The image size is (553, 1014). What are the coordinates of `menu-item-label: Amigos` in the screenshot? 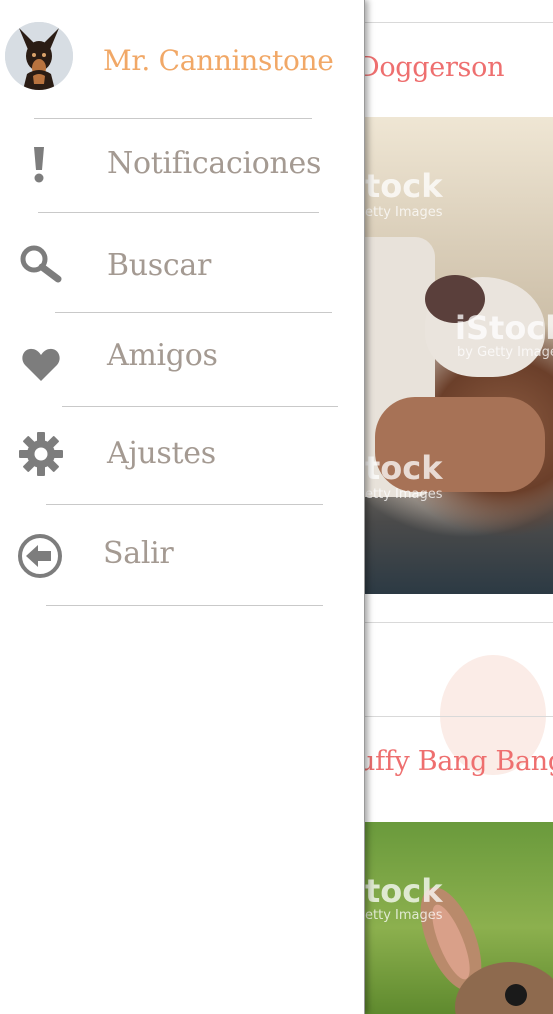 It's located at (162, 355).